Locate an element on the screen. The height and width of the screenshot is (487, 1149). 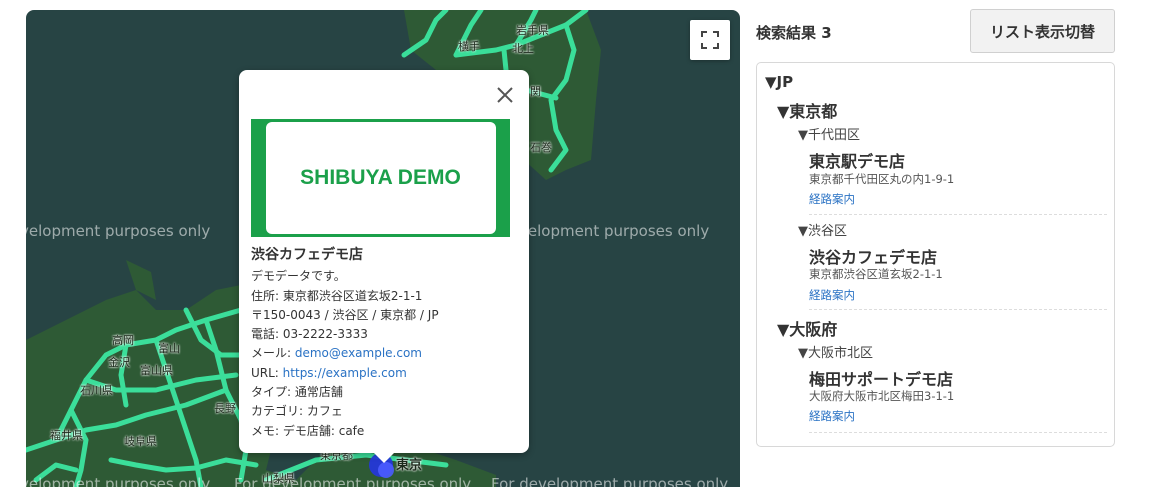
store-address: 住所: 東京都渋谷区道玄坂2-1-1 is located at coordinates (337, 295).